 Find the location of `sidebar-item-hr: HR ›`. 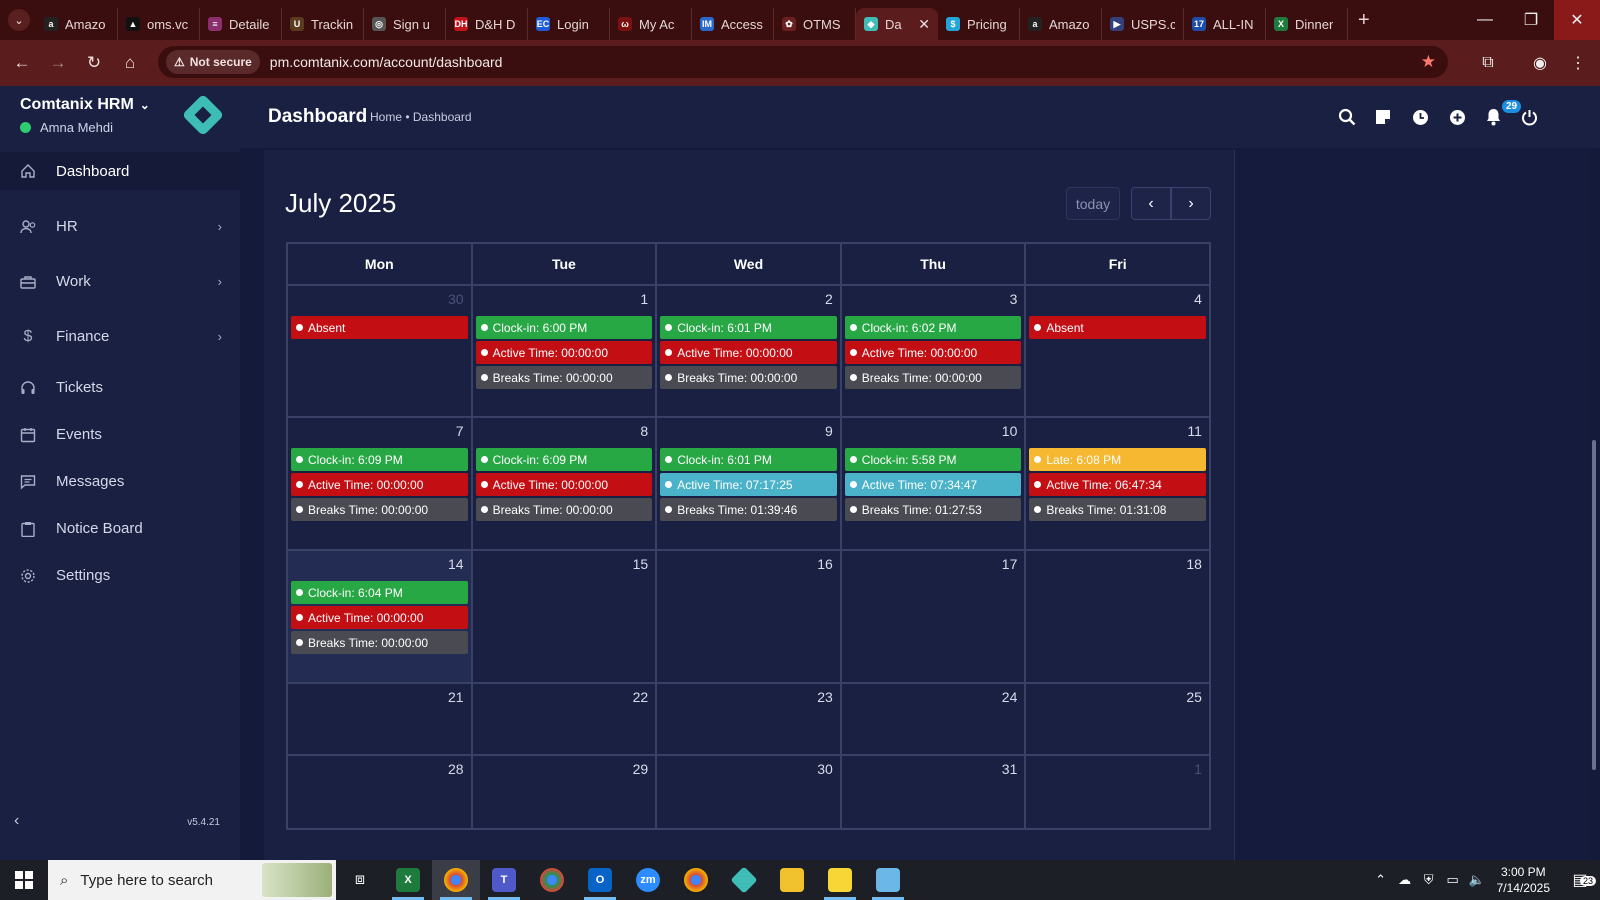

sidebar-item-hr: HR › is located at coordinates (120, 226).